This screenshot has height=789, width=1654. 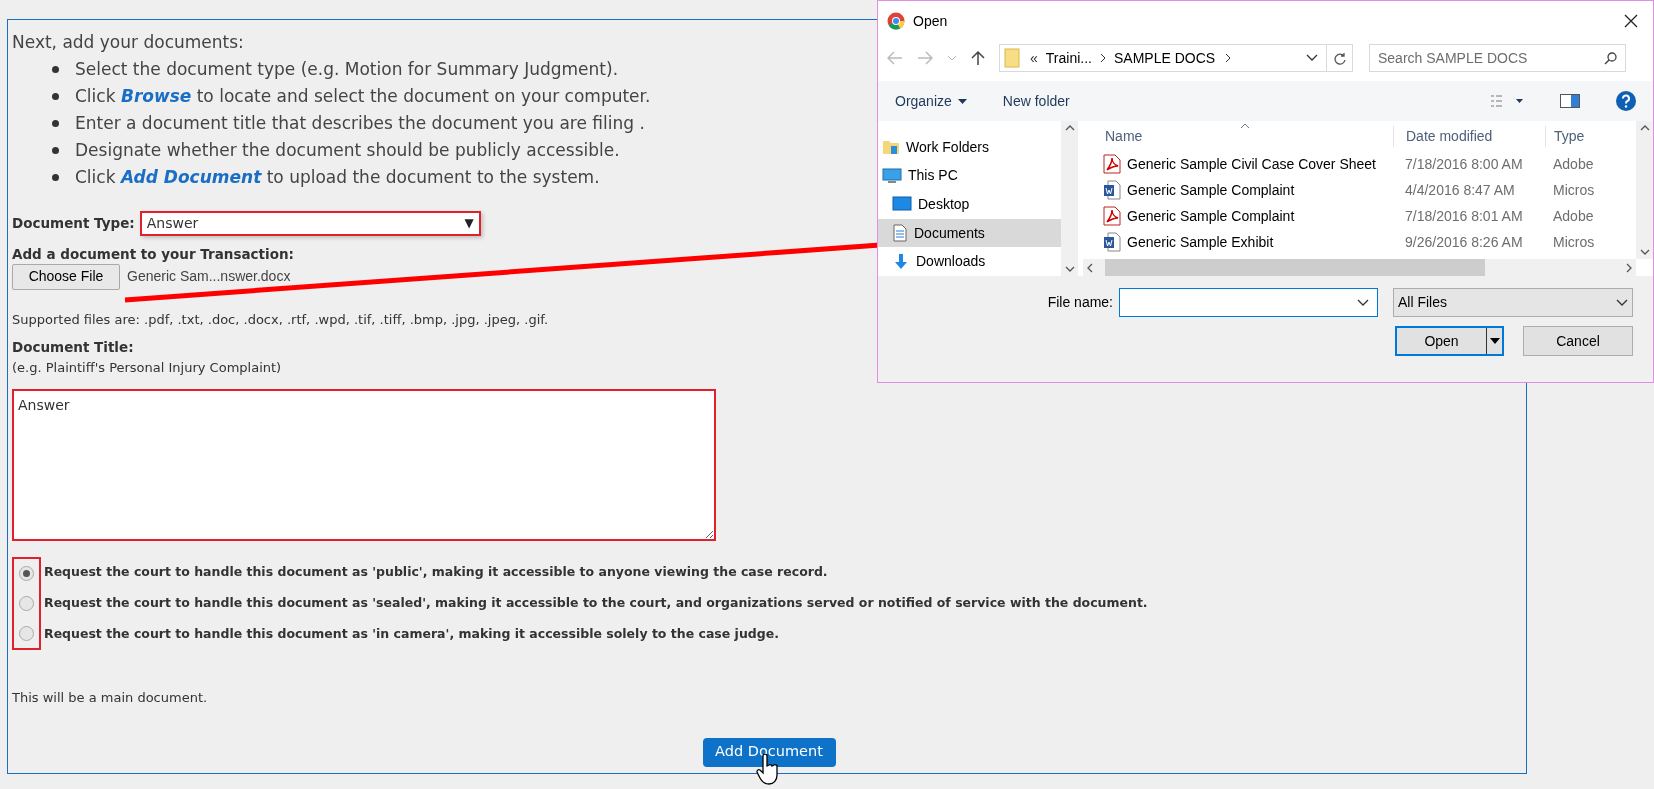 What do you see at coordinates (147, 367) in the screenshot?
I see `field-hint: (e.g. Plaintiff's Personal Injury Complaint)` at bounding box center [147, 367].